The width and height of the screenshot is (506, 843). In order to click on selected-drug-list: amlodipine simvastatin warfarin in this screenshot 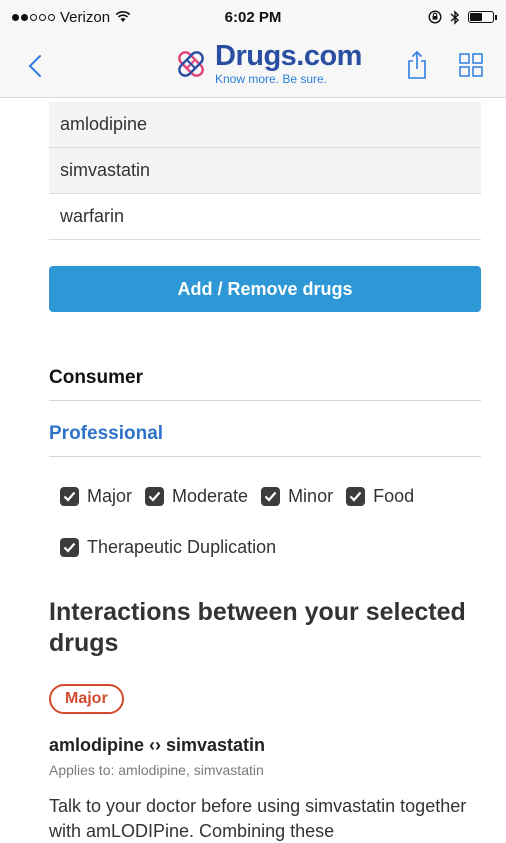, I will do `click(265, 171)`.